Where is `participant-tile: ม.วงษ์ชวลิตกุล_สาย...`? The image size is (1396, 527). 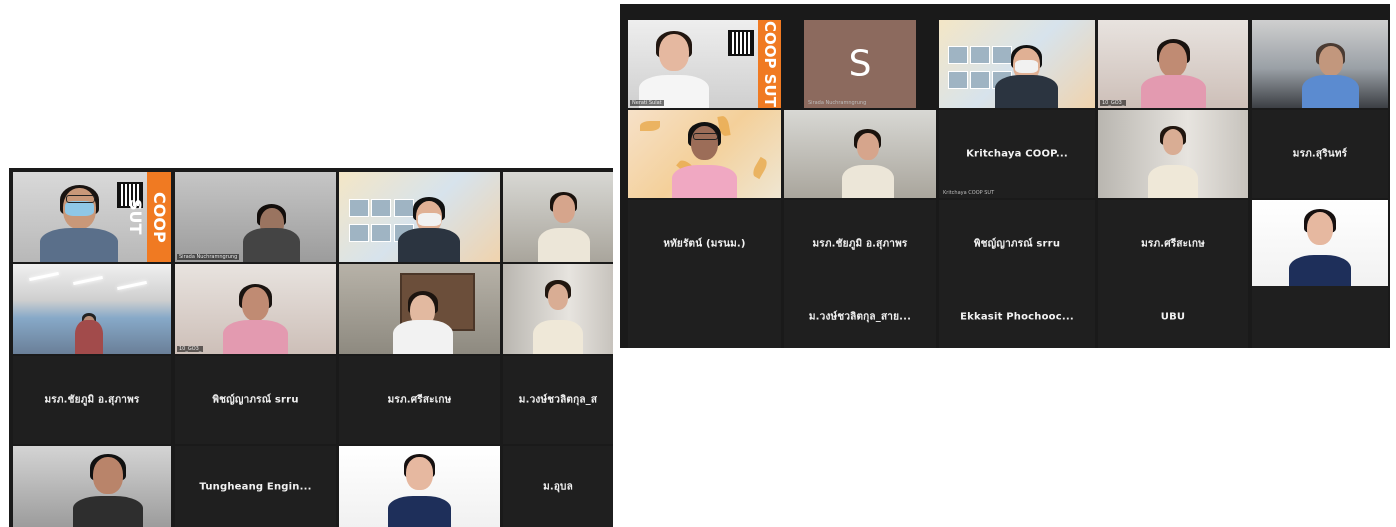 participant-tile: ม.วงษ์ชวลิตกุล_สาย... is located at coordinates (860, 317).